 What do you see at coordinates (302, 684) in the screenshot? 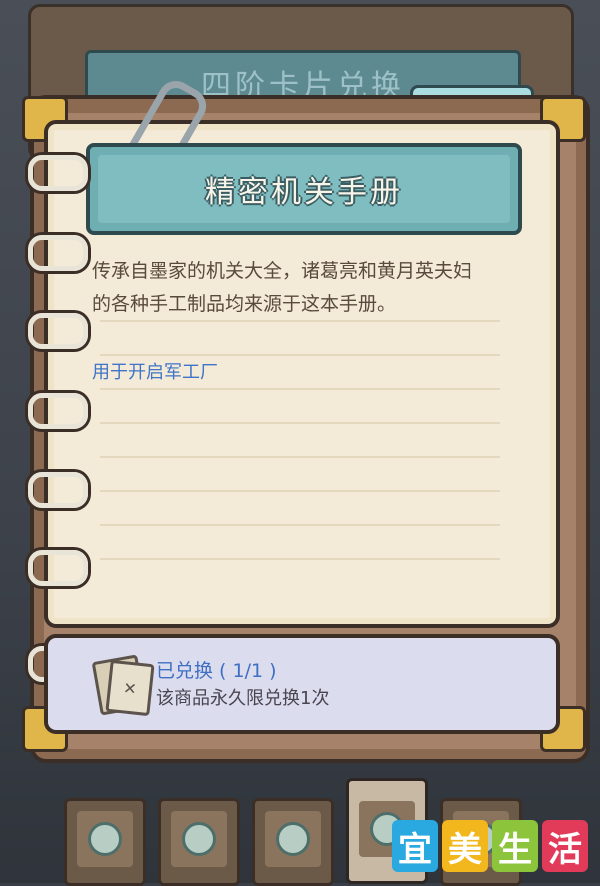
I see `redeem-status-panel: ✕ 已兑换 ( 1/1 ) 该商品永久限兑换1次` at bounding box center [302, 684].